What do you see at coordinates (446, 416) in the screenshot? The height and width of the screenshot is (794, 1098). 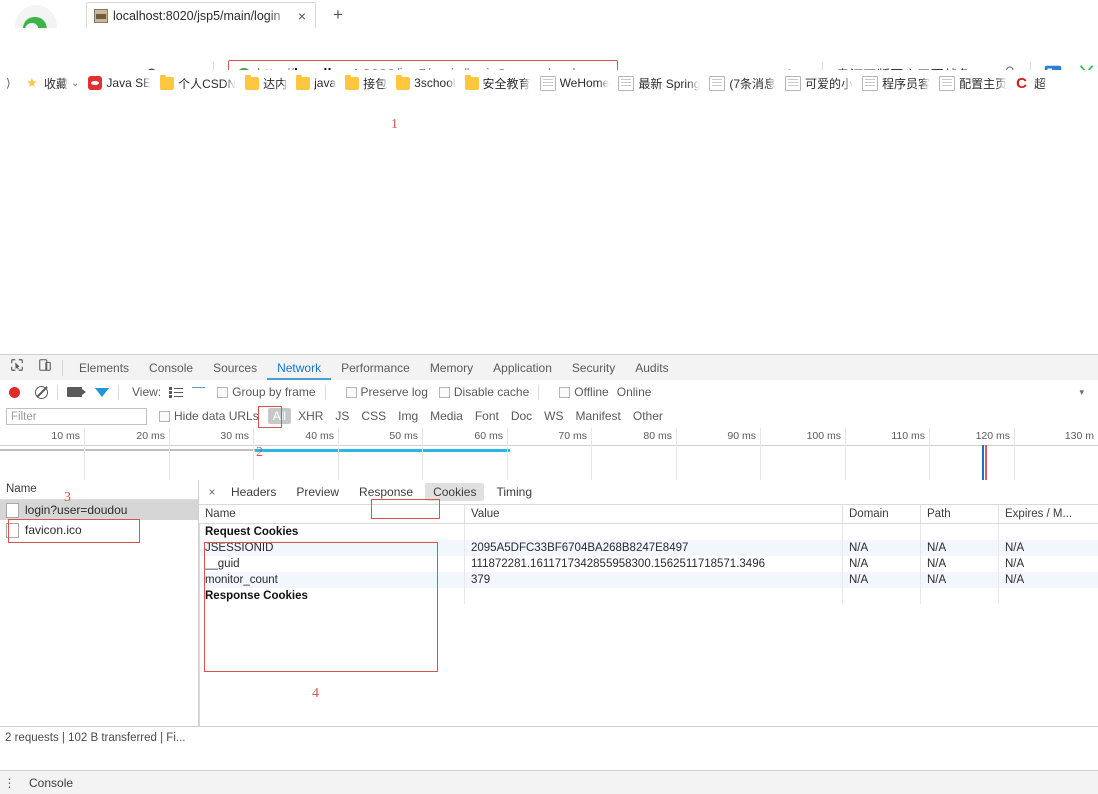 I see `filter-type-media: Media` at bounding box center [446, 416].